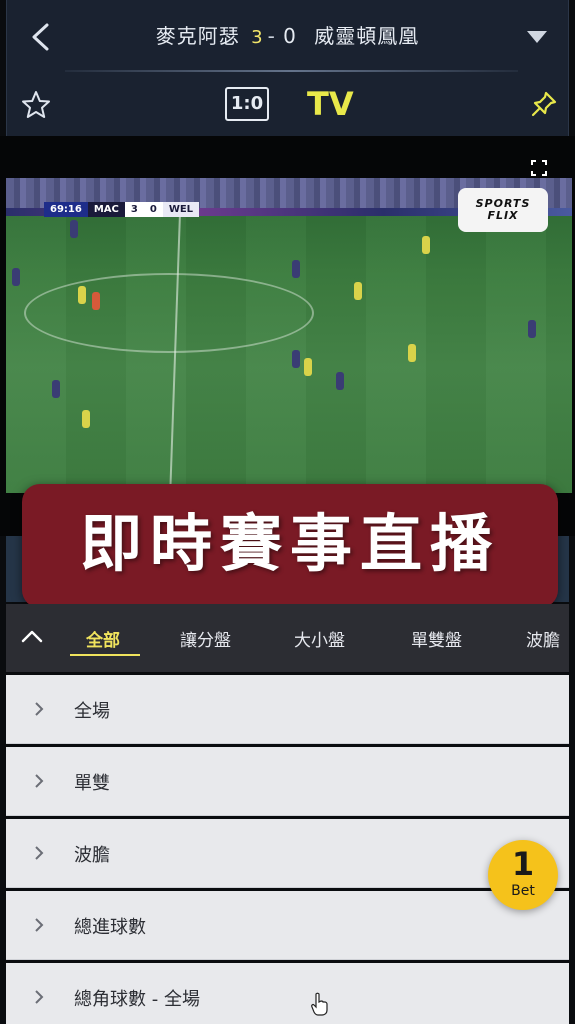 The width and height of the screenshot is (575, 1024). I want to click on market-label: 總進球數, so click(110, 927).